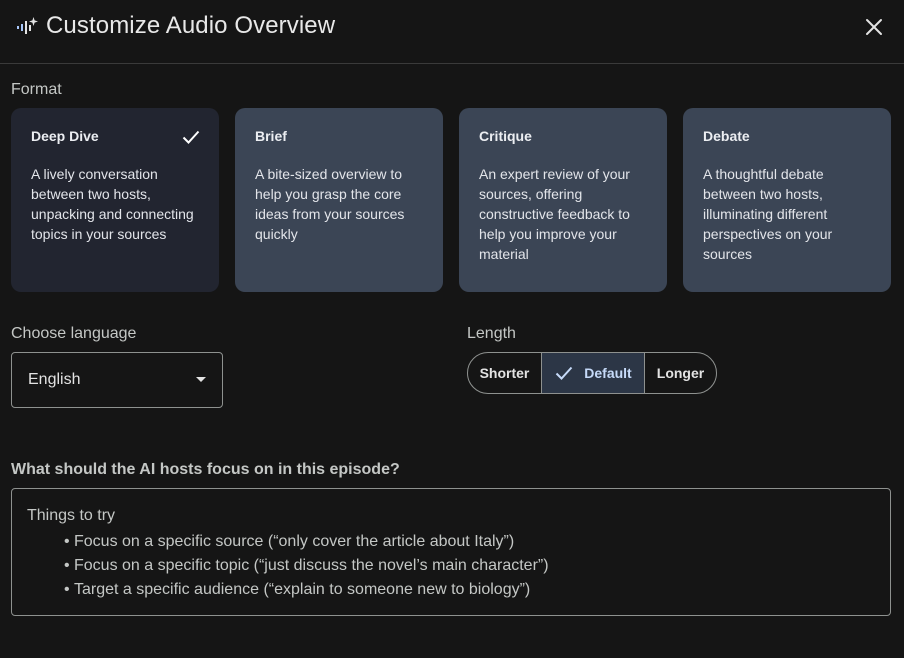 Image resolution: width=904 pixels, height=658 pixels. I want to click on card-title: Critique, so click(505, 136).